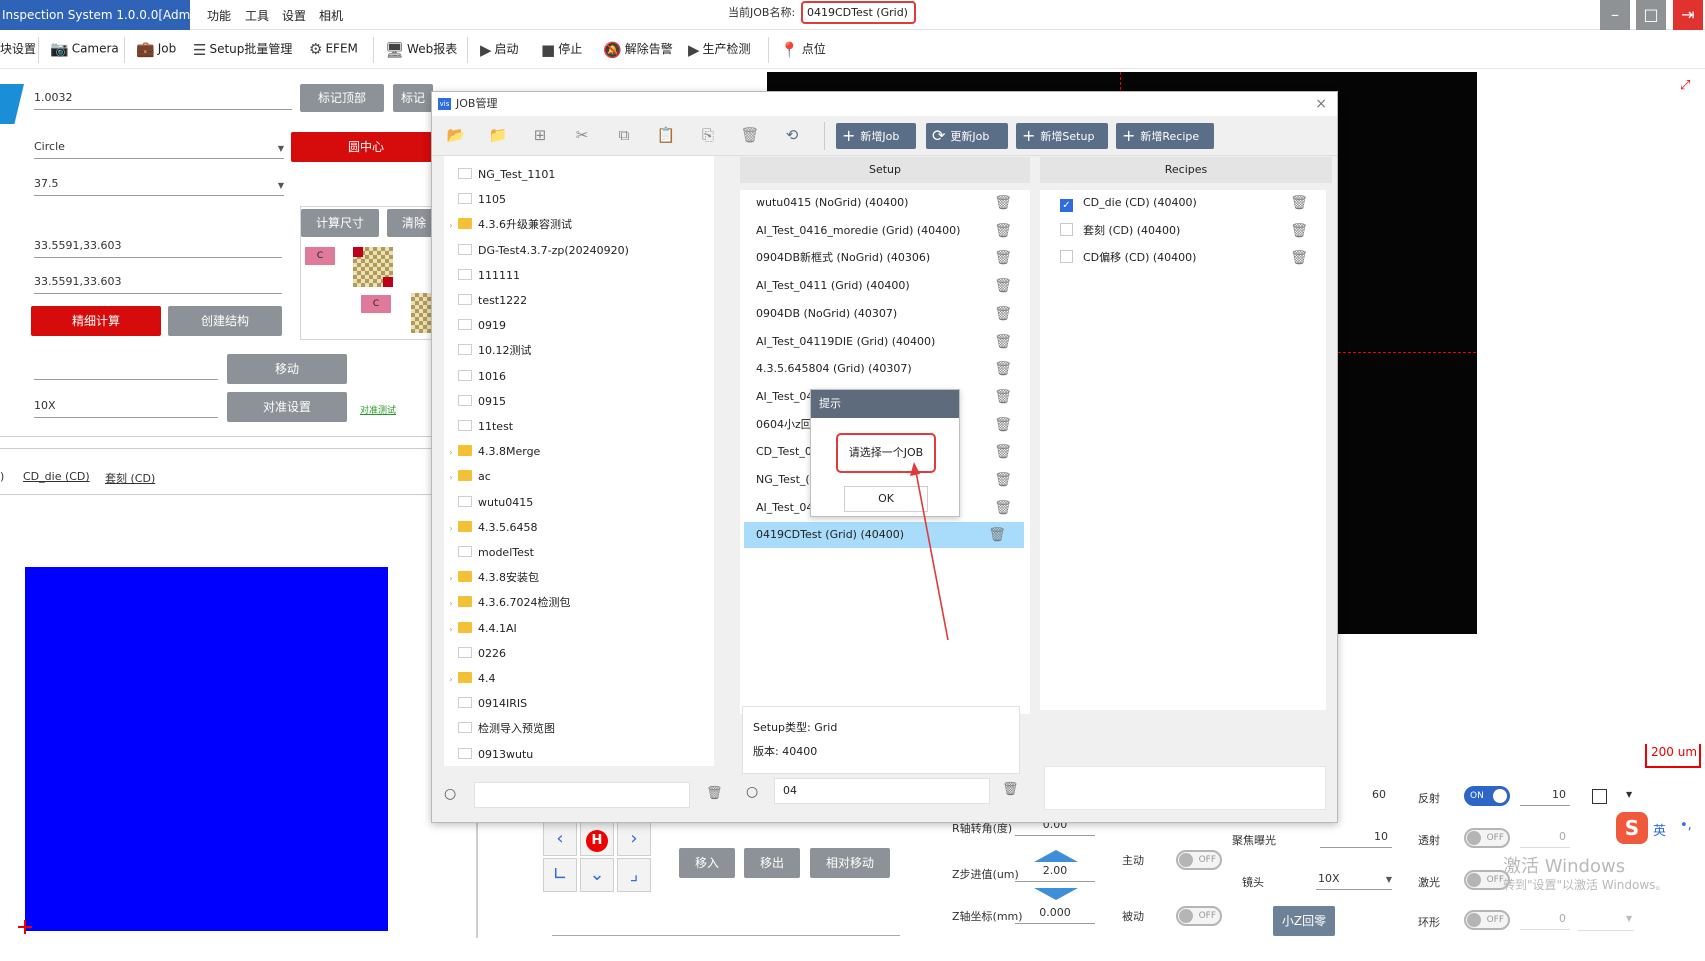 Image resolution: width=1705 pixels, height=961 pixels. Describe the element at coordinates (56, 476) in the screenshot. I see `tab-cd-die: CD_die (CD)` at that location.